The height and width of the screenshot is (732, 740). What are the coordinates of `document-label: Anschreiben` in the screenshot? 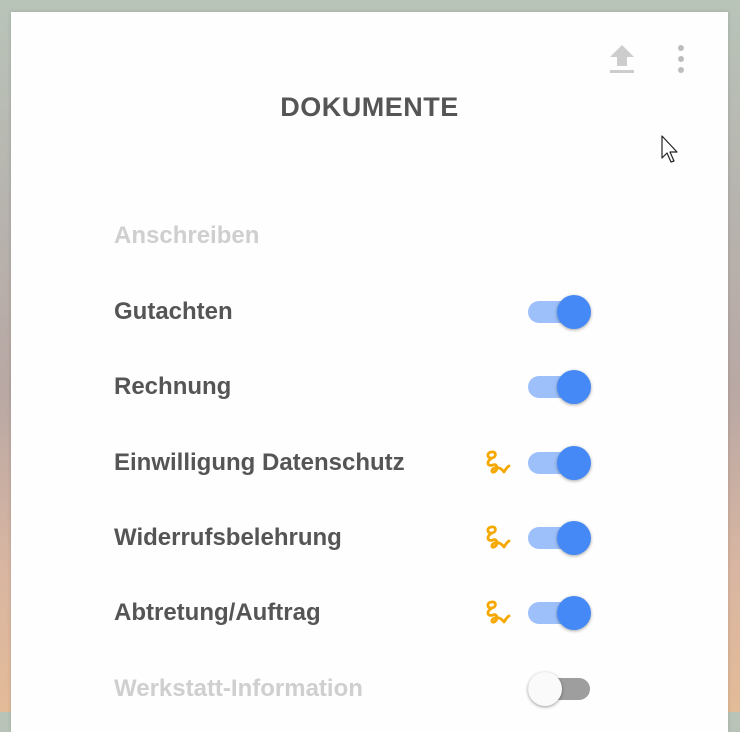 It's located at (187, 235).